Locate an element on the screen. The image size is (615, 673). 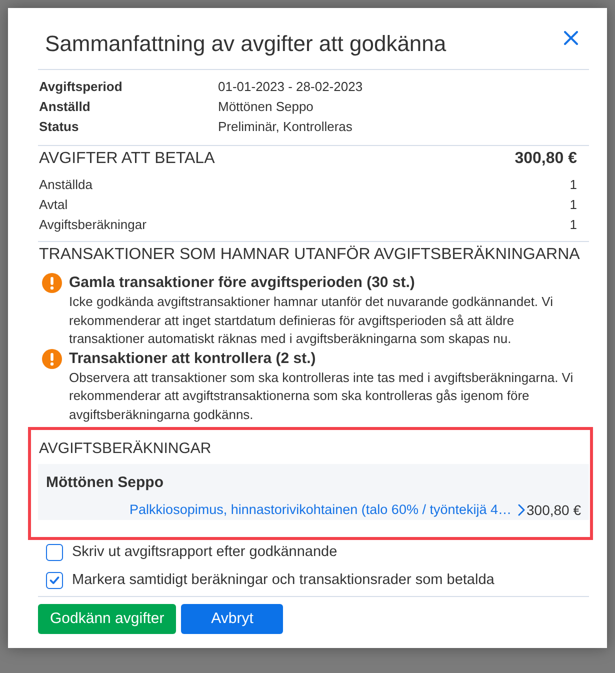
section-heading: AVGIFTER ATT BETALA is located at coordinates (127, 159).